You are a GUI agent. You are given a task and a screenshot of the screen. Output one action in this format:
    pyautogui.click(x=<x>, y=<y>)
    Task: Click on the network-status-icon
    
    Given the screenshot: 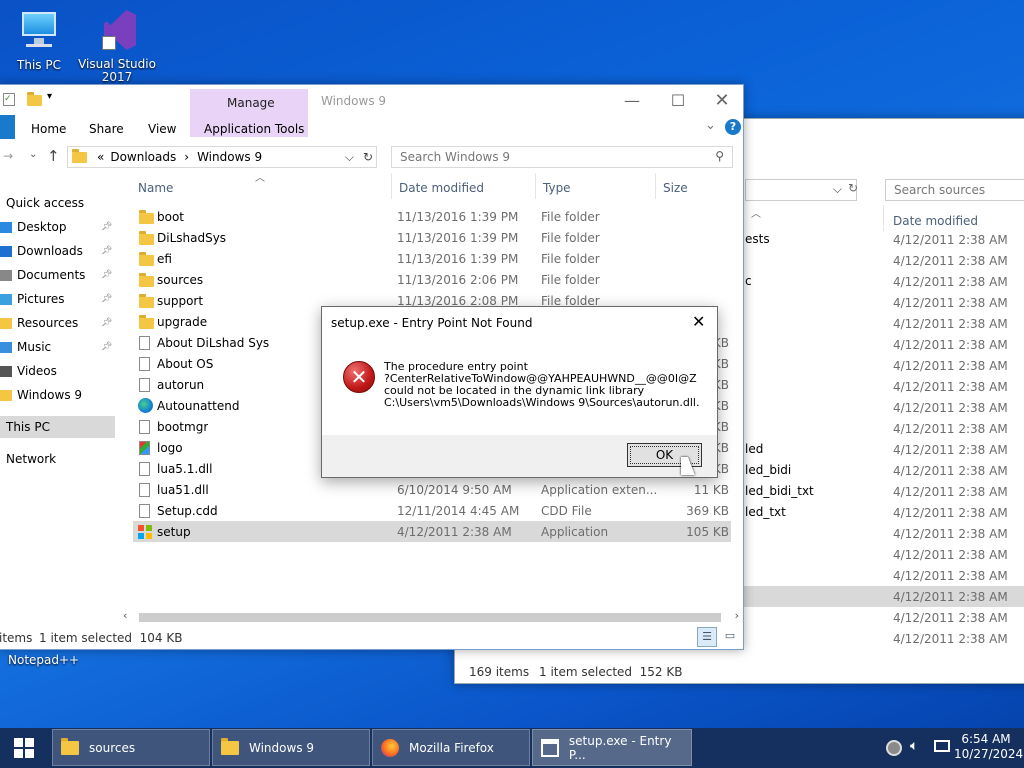 What is the action you would take?
    pyautogui.click(x=894, y=748)
    